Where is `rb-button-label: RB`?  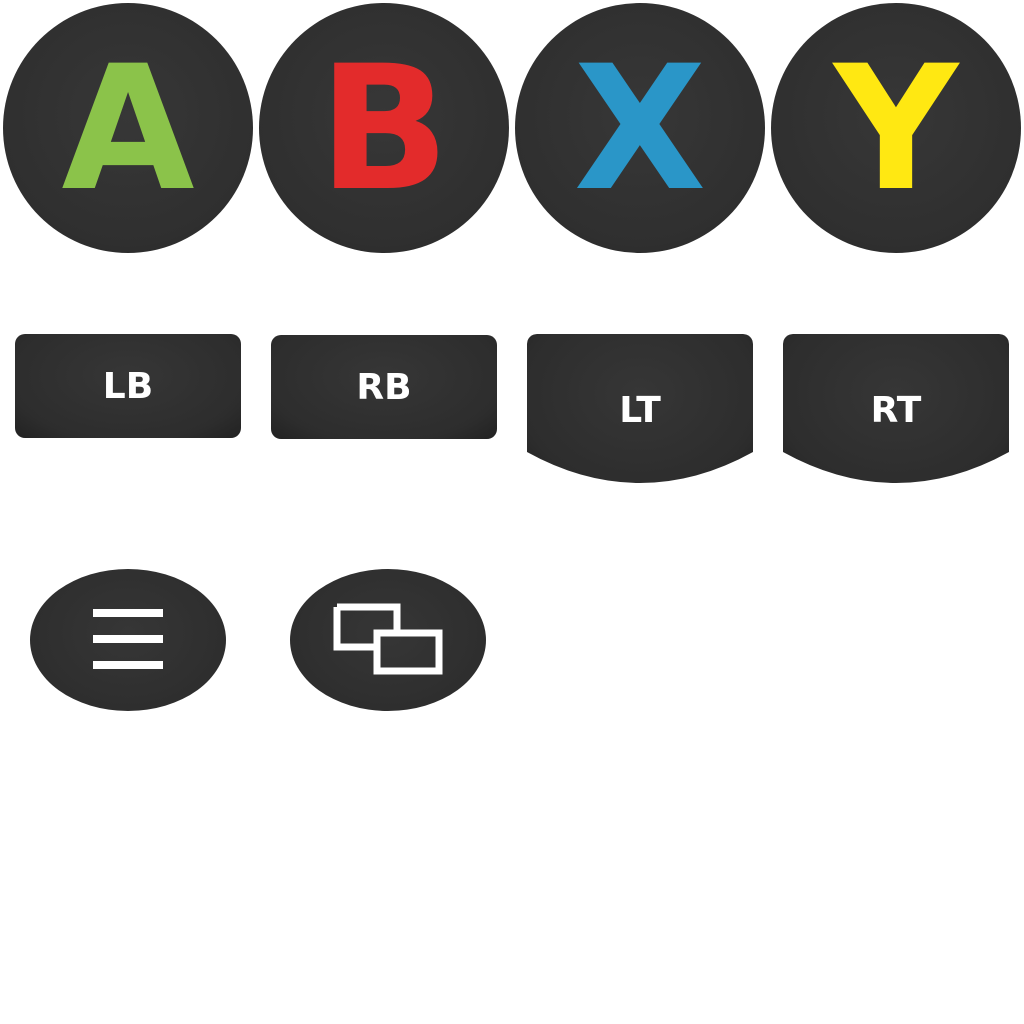
rb-button-label: RB is located at coordinates (384, 387).